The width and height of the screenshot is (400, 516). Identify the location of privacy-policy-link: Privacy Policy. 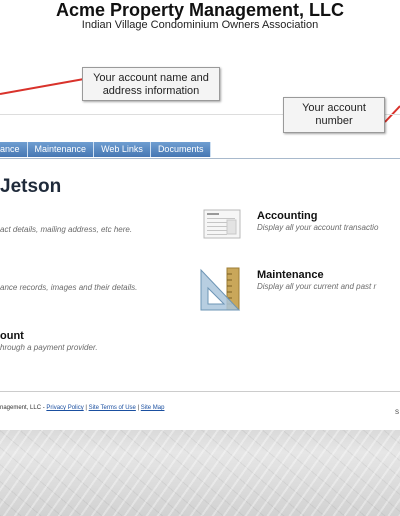
(64, 408).